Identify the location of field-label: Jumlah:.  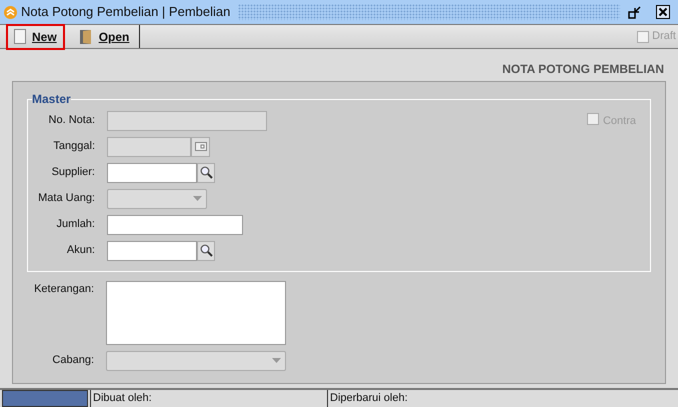
(75, 224).